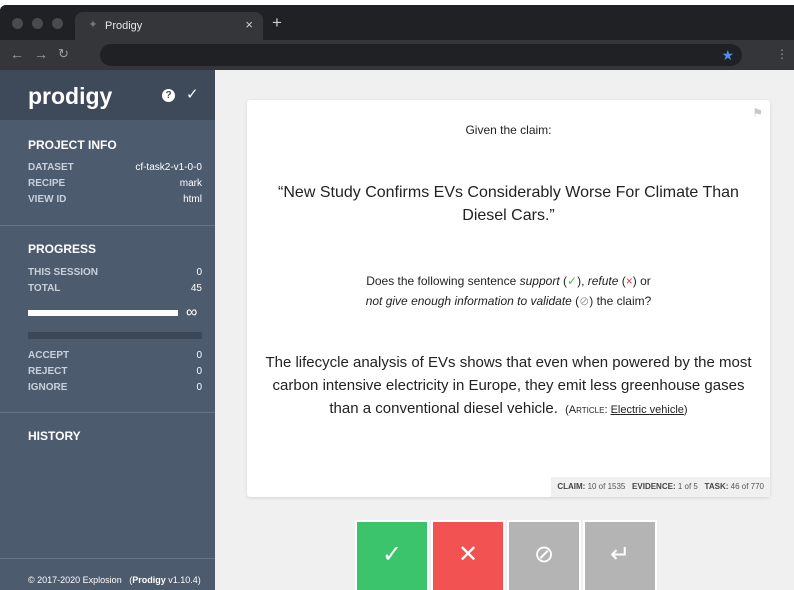 Image resolution: width=794 pixels, height=590 pixels. Describe the element at coordinates (277, 23) in the screenshot. I see `new-tab-icon: +` at that location.